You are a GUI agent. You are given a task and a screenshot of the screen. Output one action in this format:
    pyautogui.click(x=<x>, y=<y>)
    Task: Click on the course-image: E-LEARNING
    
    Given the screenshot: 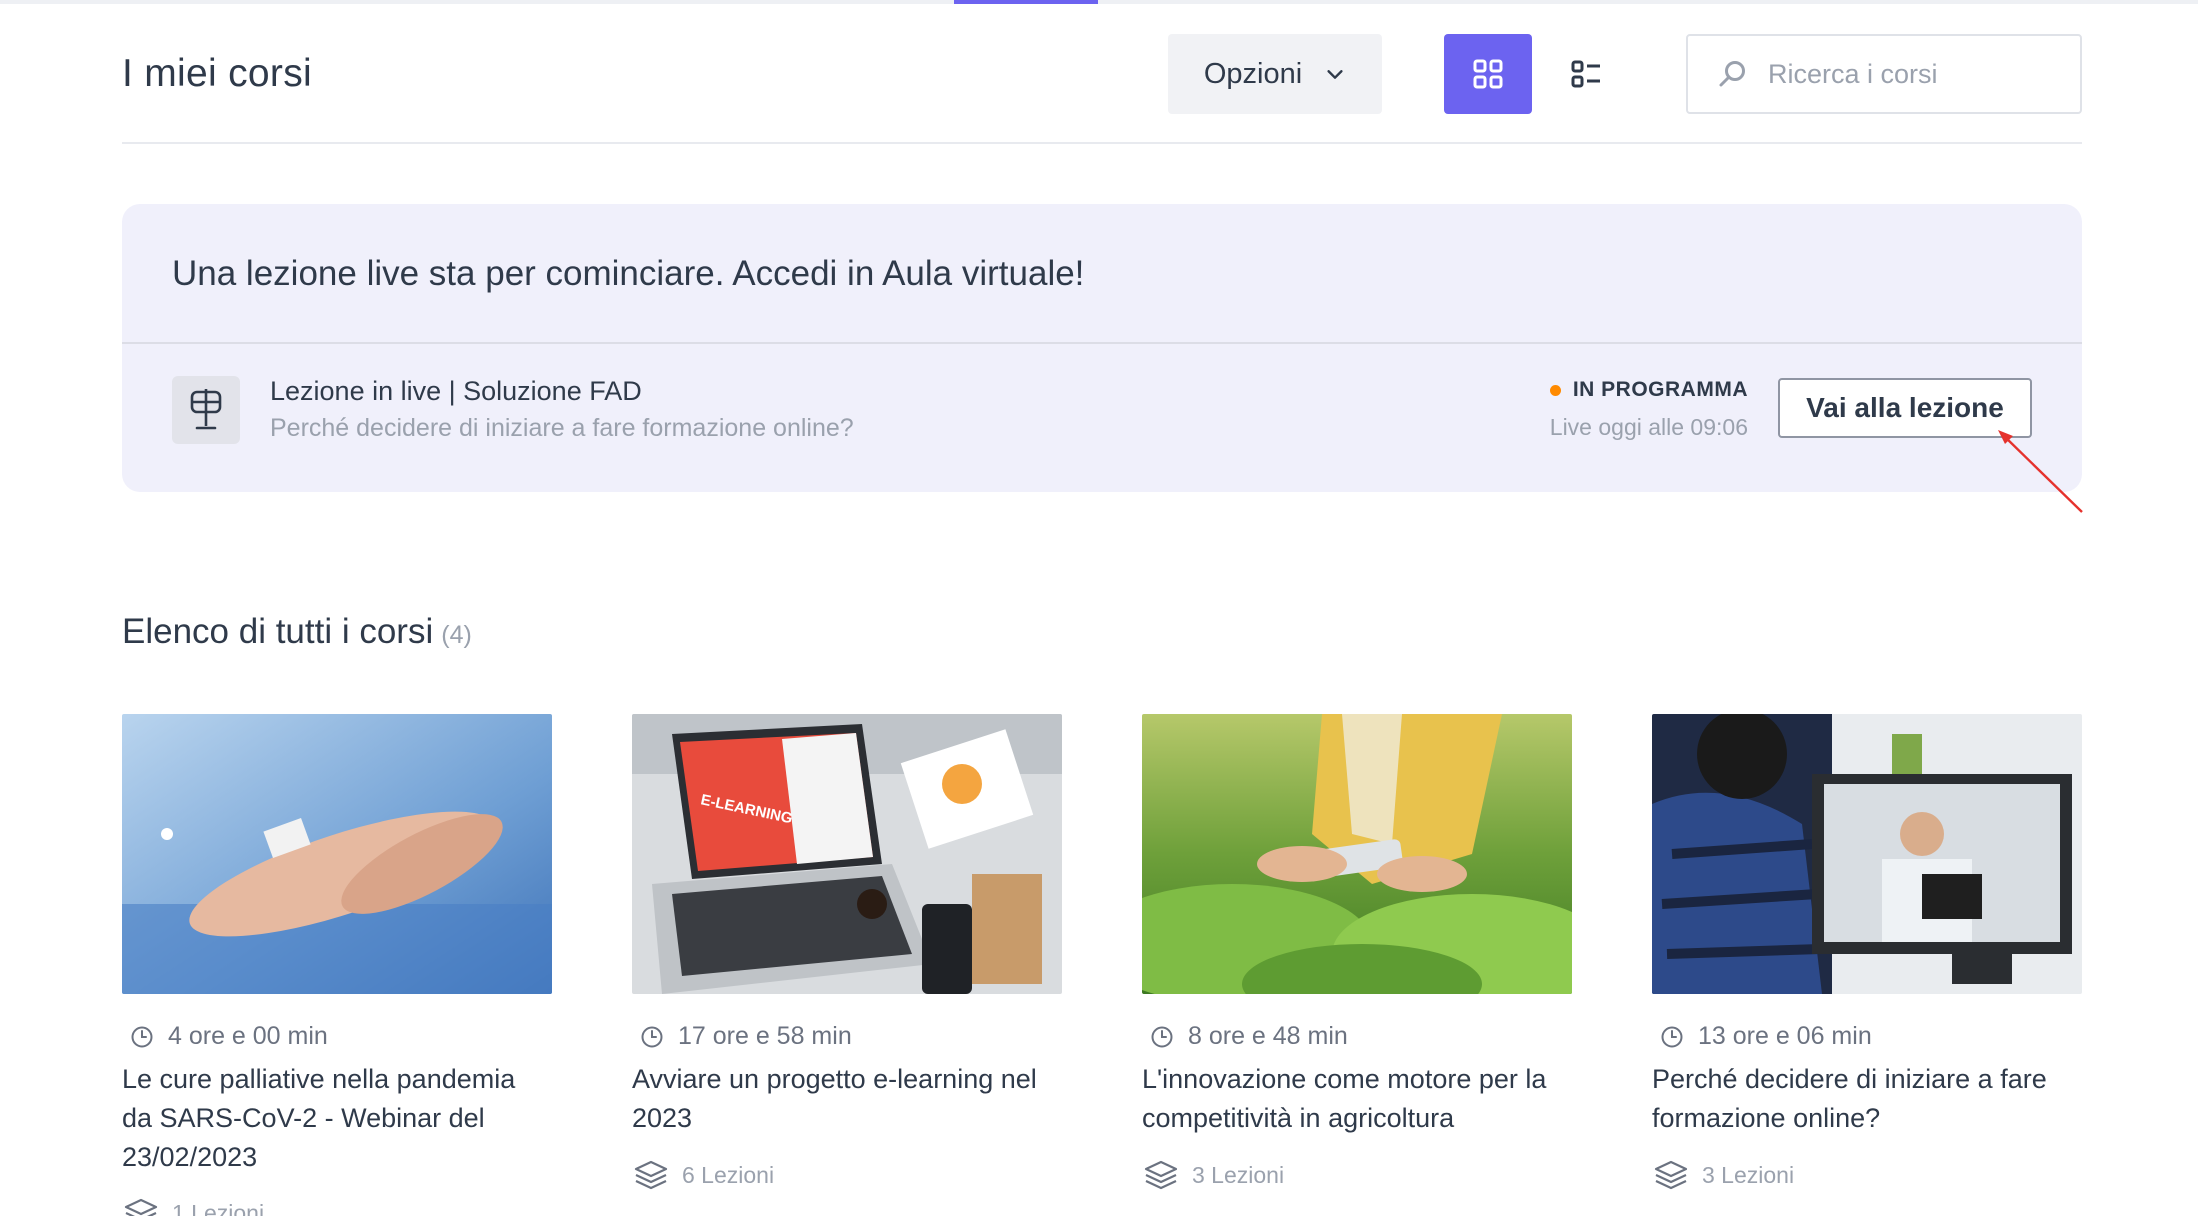 What is the action you would take?
    pyautogui.click(x=847, y=854)
    